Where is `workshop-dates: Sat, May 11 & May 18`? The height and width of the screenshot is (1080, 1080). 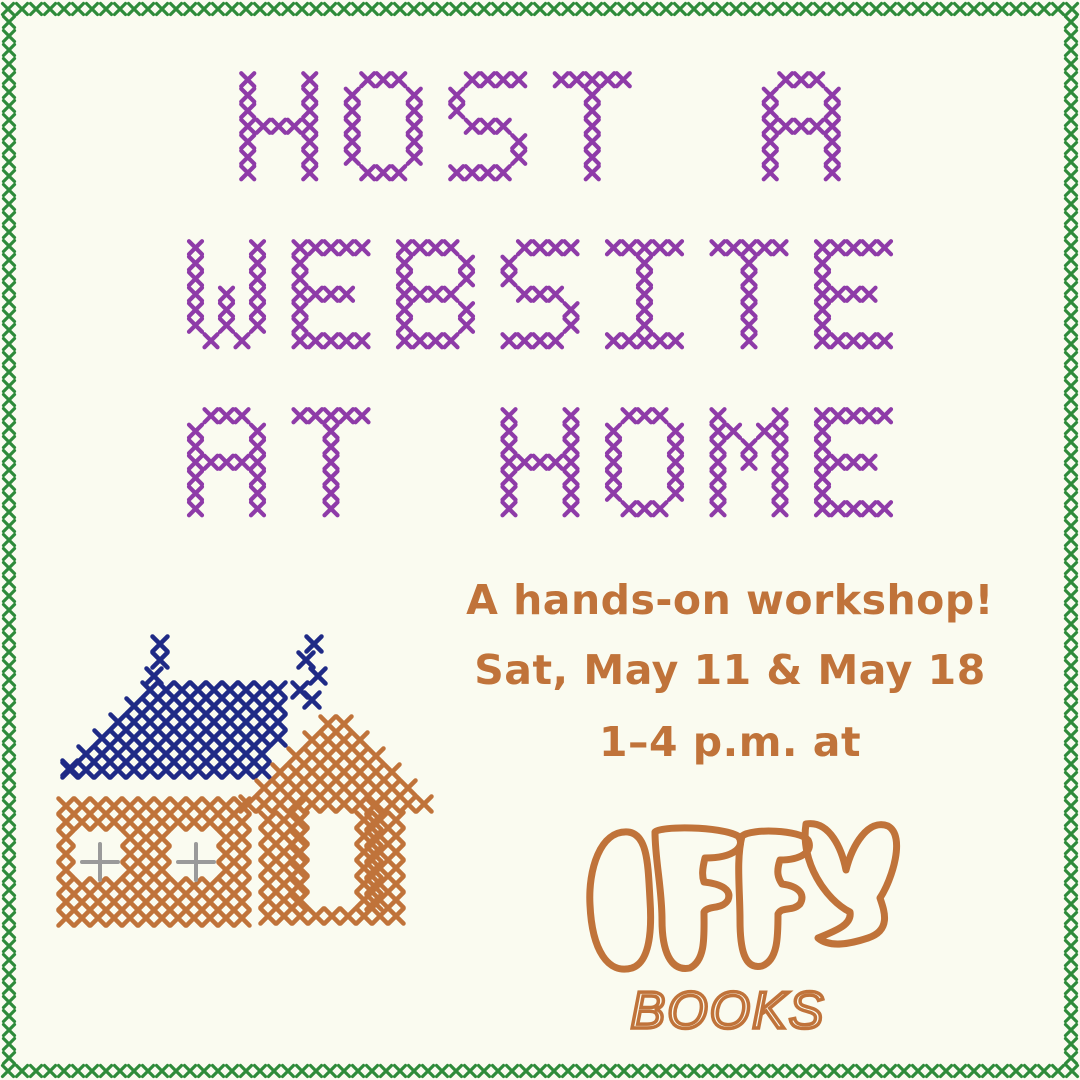 workshop-dates: Sat, May 11 & May 18 is located at coordinates (730, 670).